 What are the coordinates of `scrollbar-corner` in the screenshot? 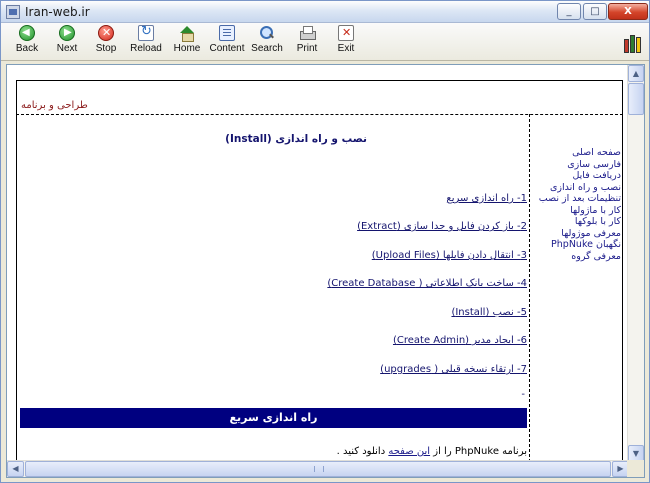 It's located at (635, 468).